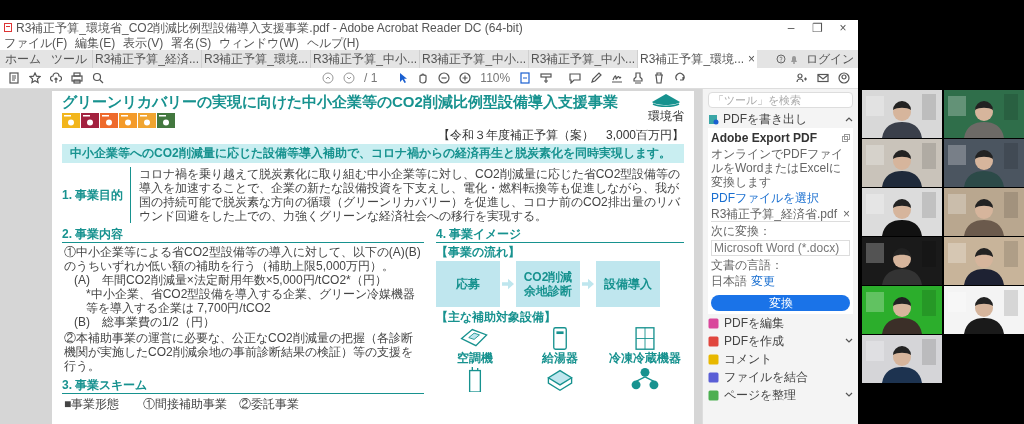 The height and width of the screenshot is (424, 1024). I want to click on change-link: 変更, so click(763, 281).